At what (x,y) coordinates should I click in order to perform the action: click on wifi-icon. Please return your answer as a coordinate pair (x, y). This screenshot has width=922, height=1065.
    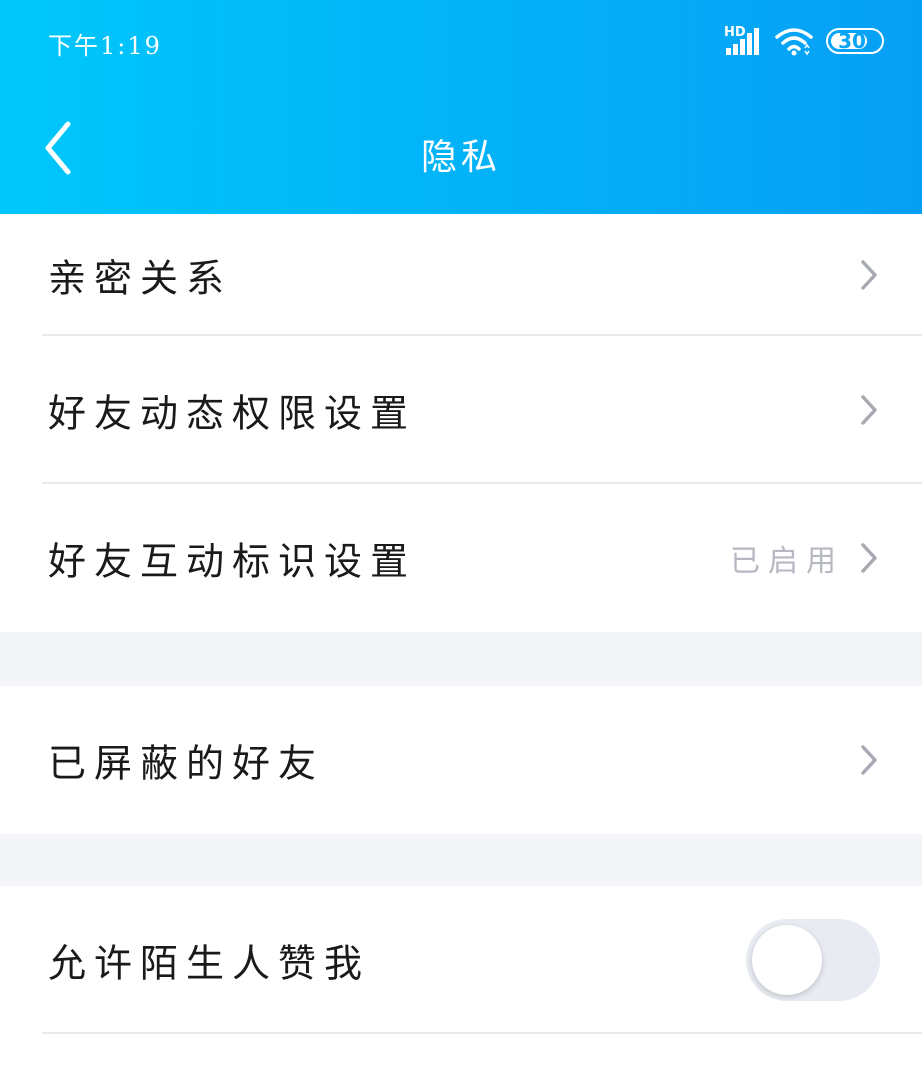
    Looking at the image, I should click on (794, 42).